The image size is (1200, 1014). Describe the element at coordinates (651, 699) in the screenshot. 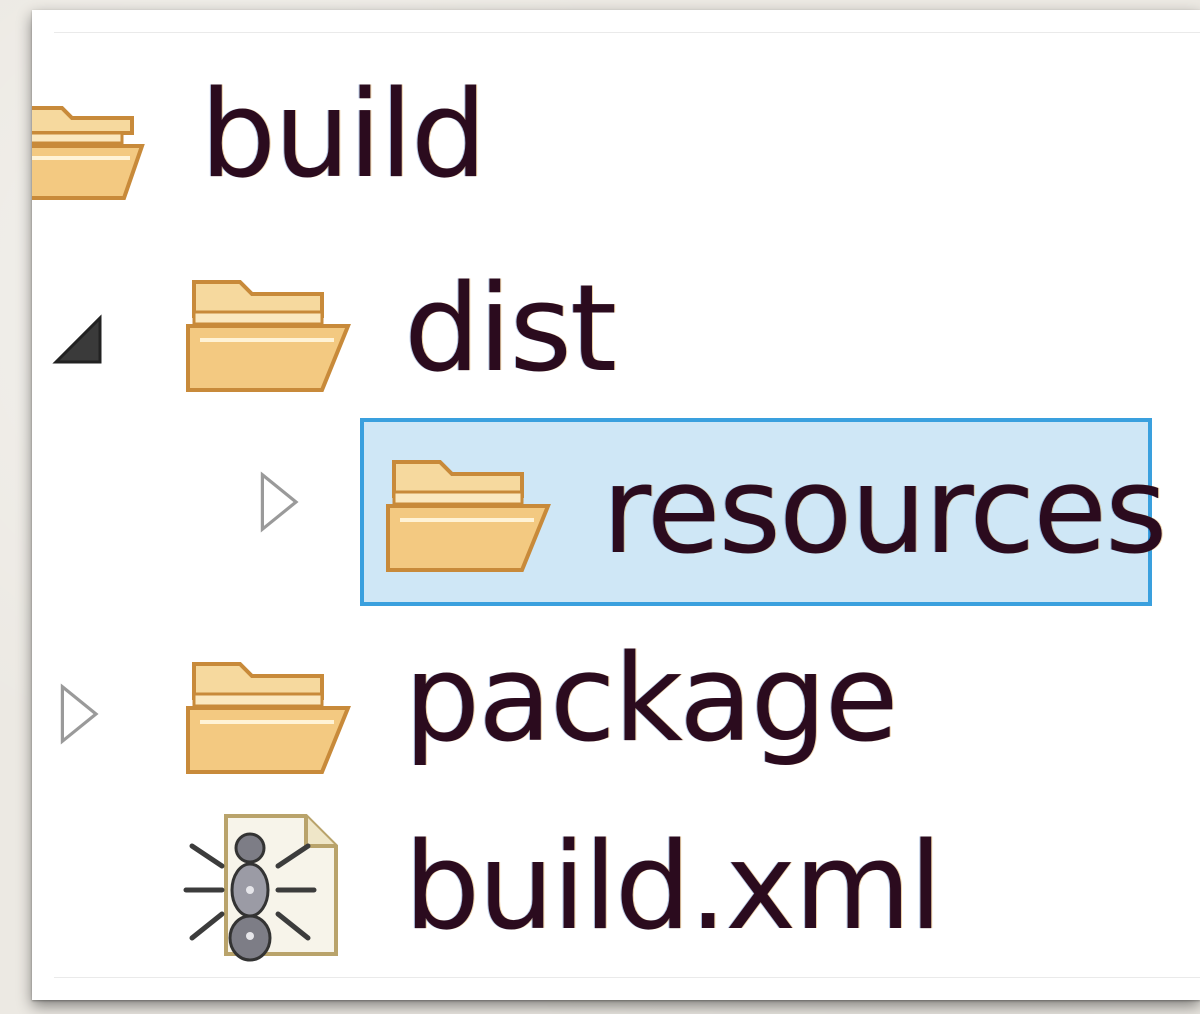

I see `tree-item-label: package` at that location.